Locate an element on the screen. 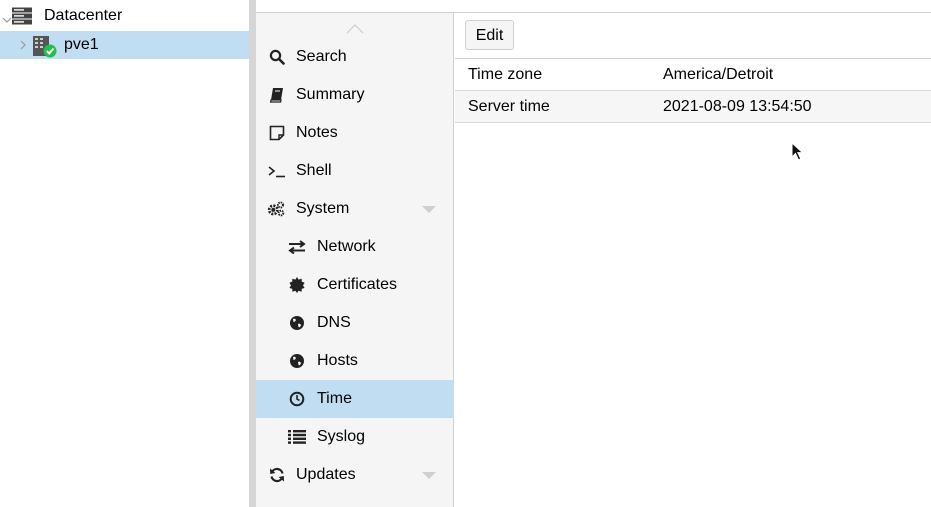  nav-item-label: Time is located at coordinates (334, 398).